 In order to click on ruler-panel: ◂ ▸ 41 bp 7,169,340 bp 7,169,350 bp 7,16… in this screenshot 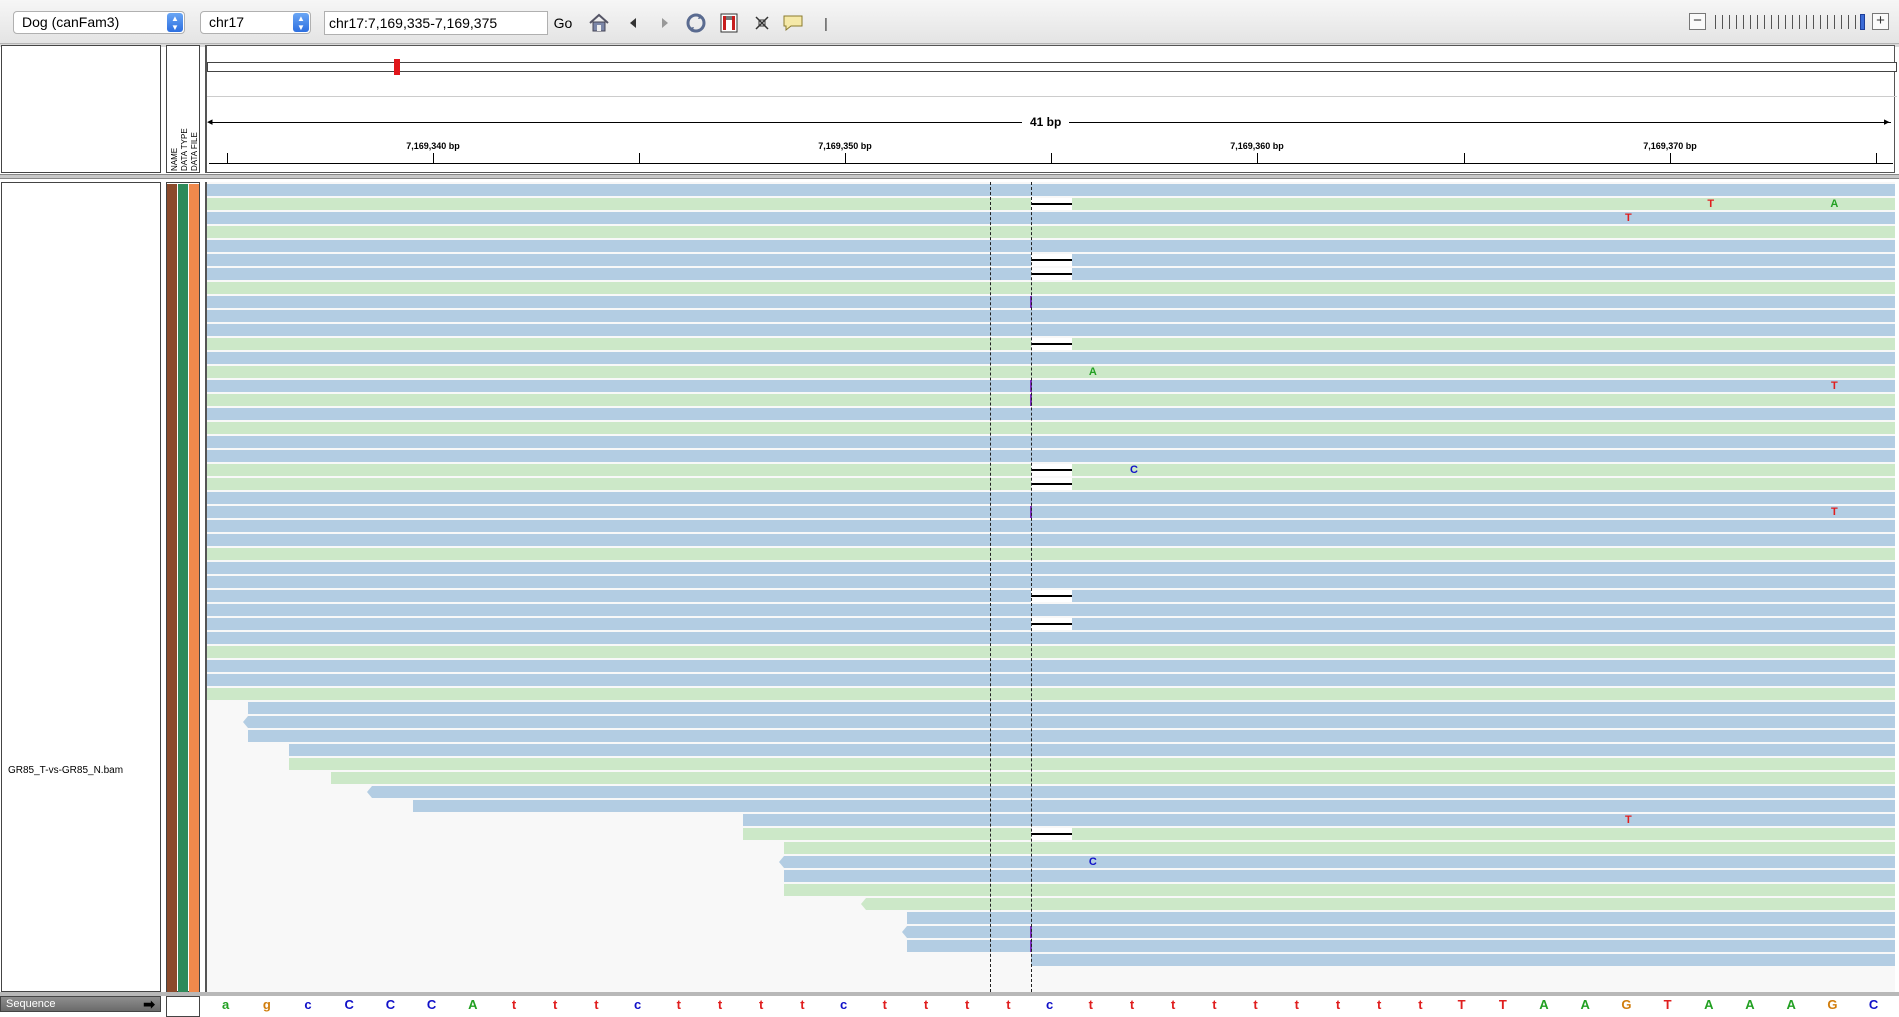, I will do `click(1051, 109)`.